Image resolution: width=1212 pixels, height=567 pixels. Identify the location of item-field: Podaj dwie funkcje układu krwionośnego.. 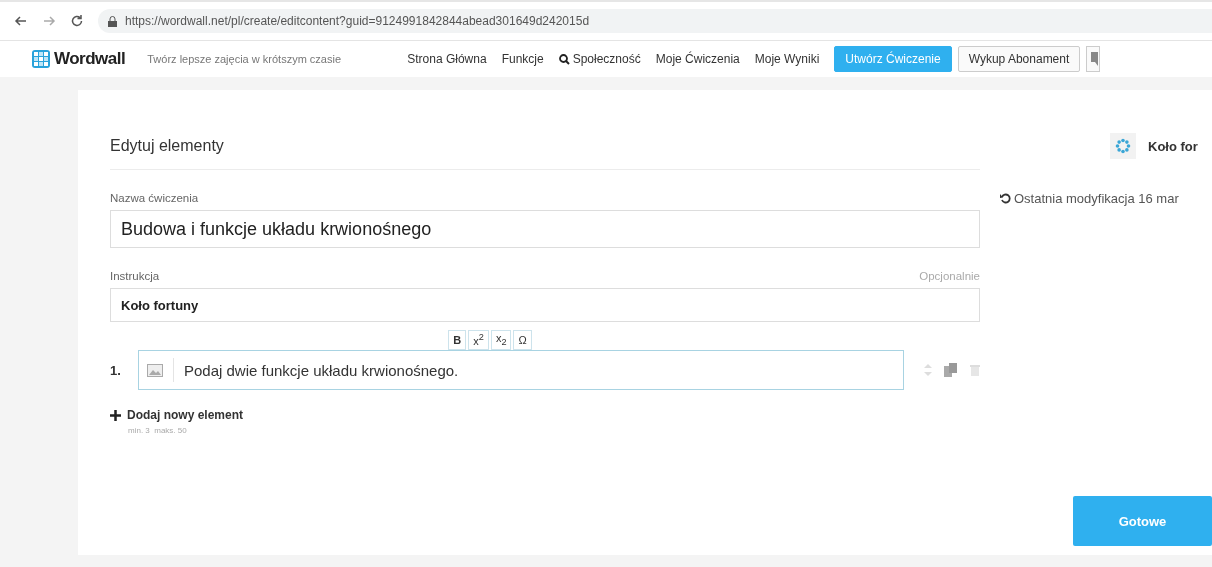
(520, 370).